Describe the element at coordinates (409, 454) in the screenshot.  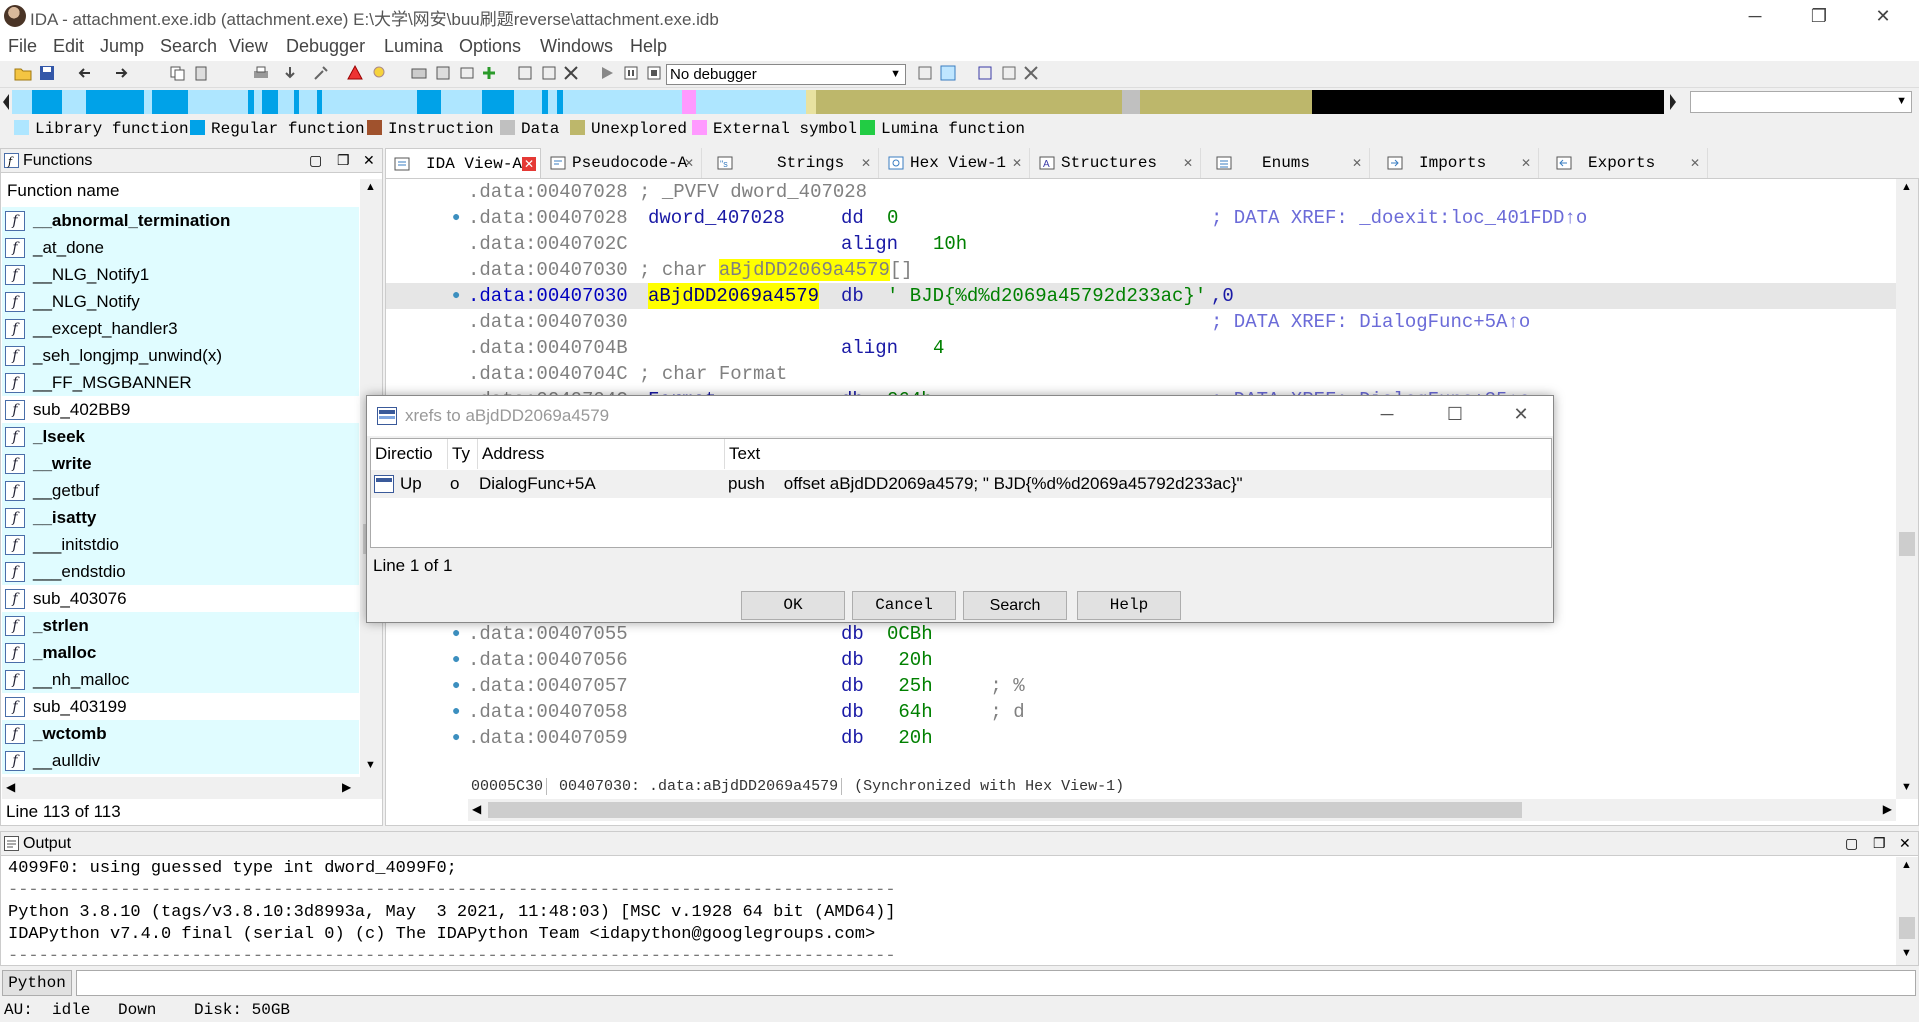
I see `column-header-direction: Directio` at that location.